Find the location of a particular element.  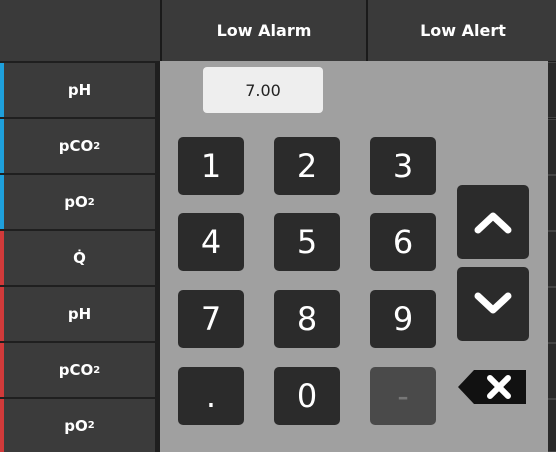

key-1: 1 is located at coordinates (211, 166).